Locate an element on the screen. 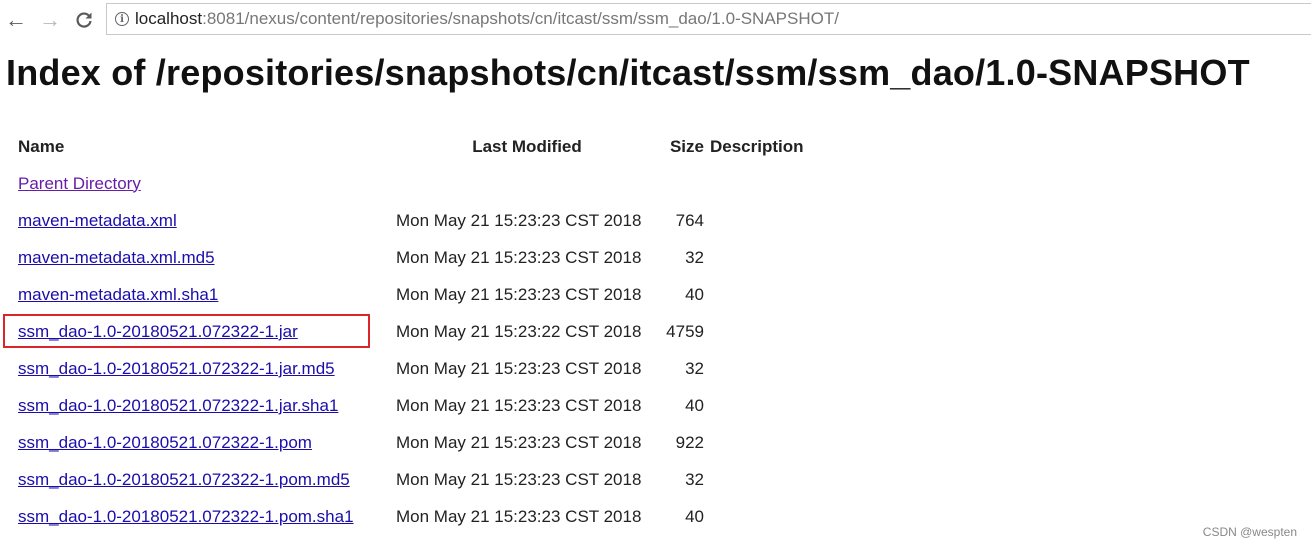  size-cell: 764 is located at coordinates (689, 220).